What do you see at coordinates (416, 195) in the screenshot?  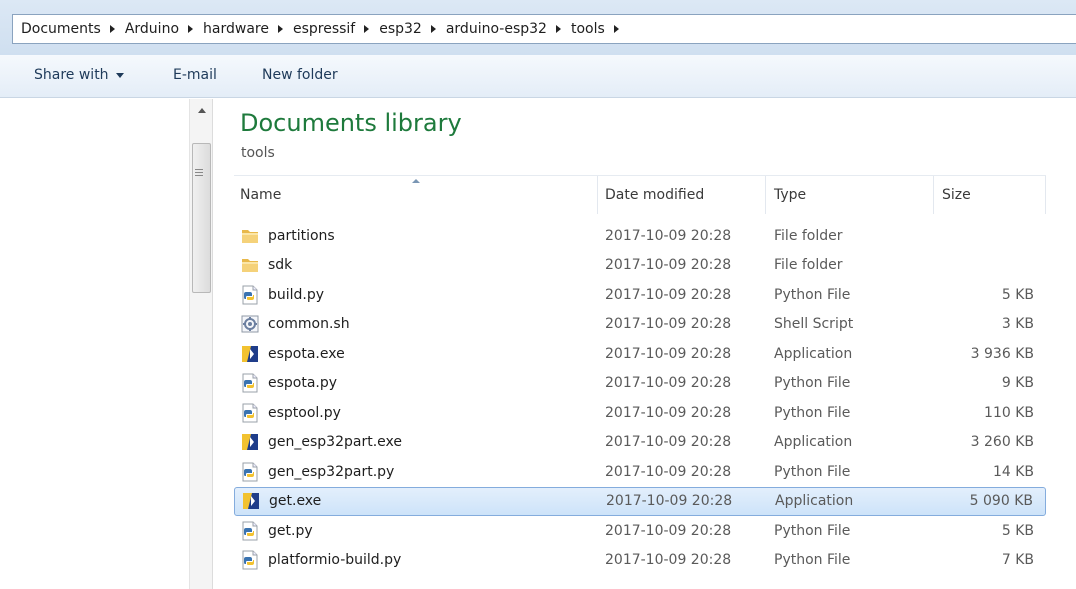 I see `column-header-name: Name` at bounding box center [416, 195].